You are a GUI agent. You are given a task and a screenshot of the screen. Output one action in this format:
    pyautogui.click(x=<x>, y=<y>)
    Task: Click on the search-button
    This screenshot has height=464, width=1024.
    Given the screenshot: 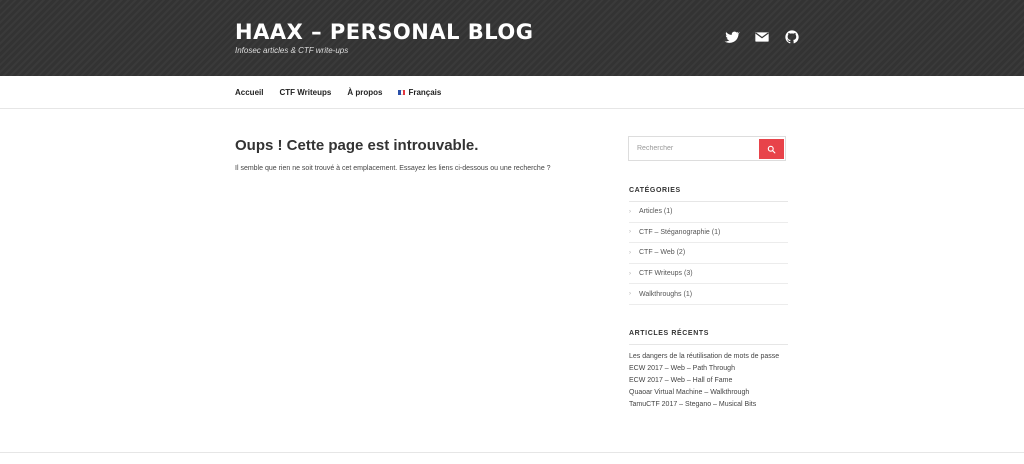 What is the action you would take?
    pyautogui.click(x=771, y=149)
    